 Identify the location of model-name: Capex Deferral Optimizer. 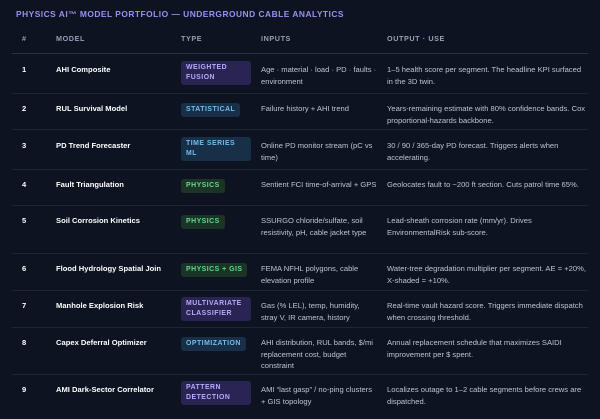
(108, 351).